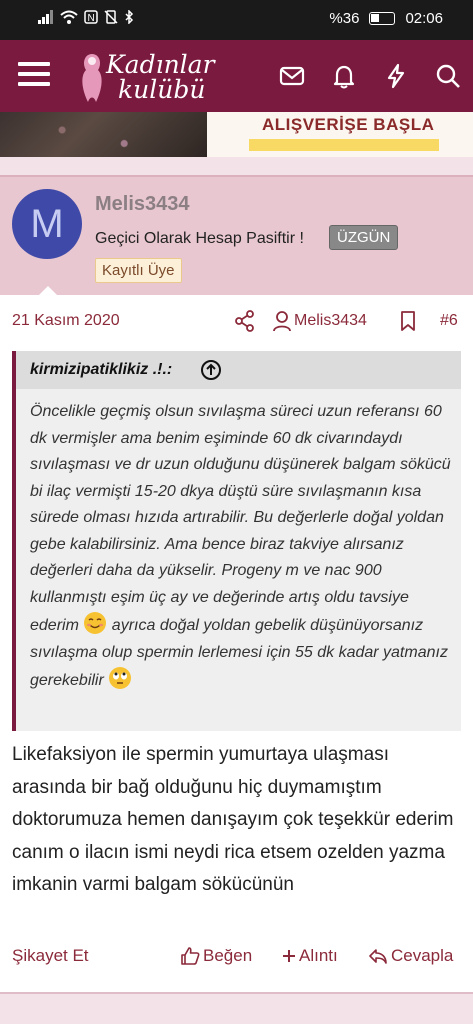 The height and width of the screenshot is (1024, 473). What do you see at coordinates (236, 76) in the screenshot?
I see `app-bar: Kadınlar kulübü` at bounding box center [236, 76].